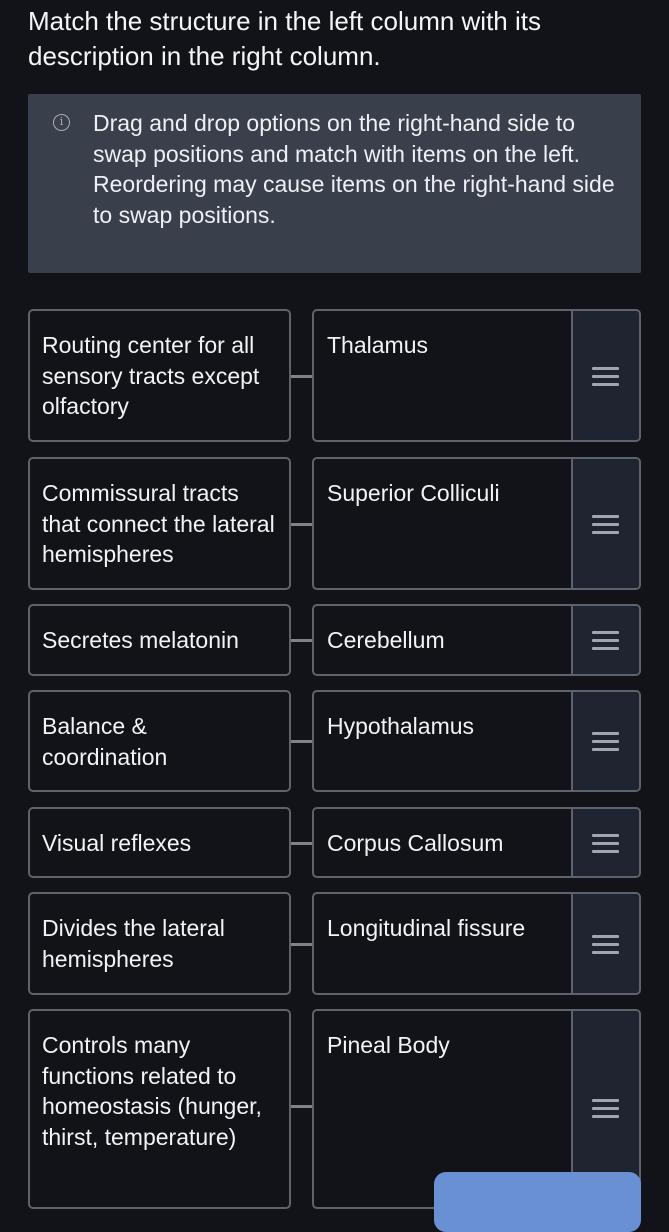 Image resolution: width=669 pixels, height=1232 pixels. What do you see at coordinates (159, 943) in the screenshot?
I see `left-item: Divides the lateral hemispheres` at bounding box center [159, 943].